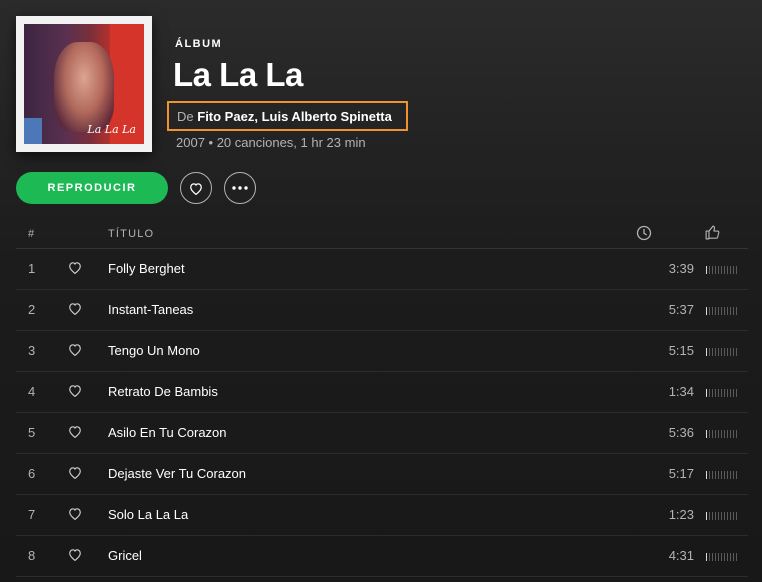  Describe the element at coordinates (681, 268) in the screenshot. I see `track-duration: 3:39` at that location.